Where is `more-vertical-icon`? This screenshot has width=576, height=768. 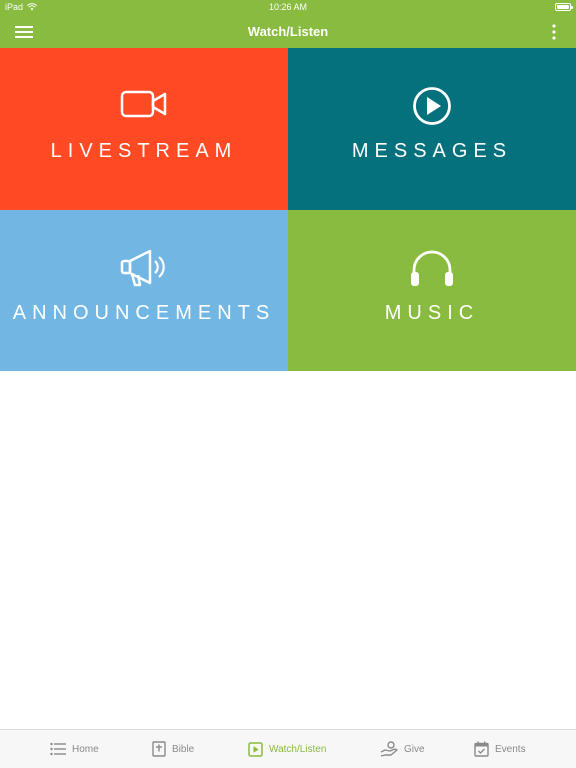 more-vertical-icon is located at coordinates (554, 32).